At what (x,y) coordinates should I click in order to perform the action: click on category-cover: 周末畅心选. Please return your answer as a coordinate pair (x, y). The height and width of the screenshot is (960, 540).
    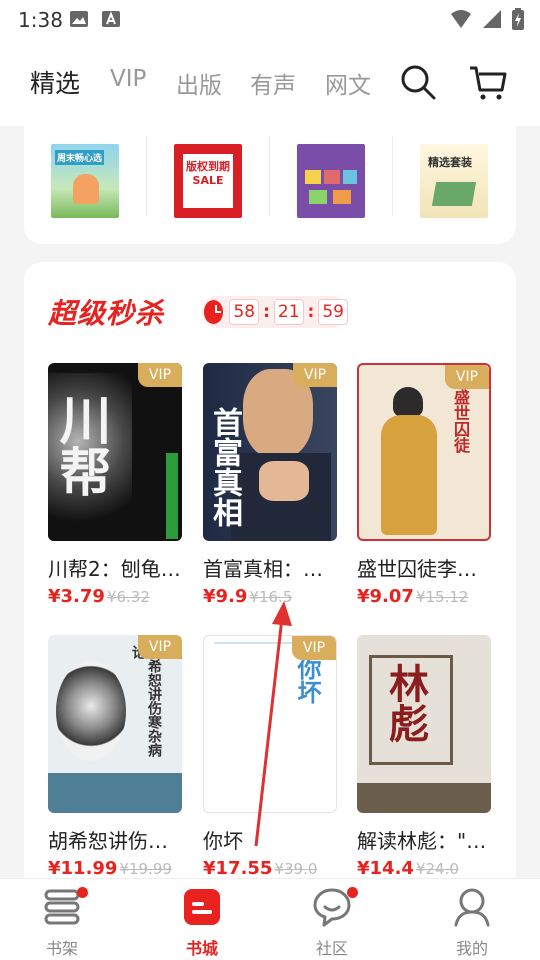
    Looking at the image, I should click on (85, 181).